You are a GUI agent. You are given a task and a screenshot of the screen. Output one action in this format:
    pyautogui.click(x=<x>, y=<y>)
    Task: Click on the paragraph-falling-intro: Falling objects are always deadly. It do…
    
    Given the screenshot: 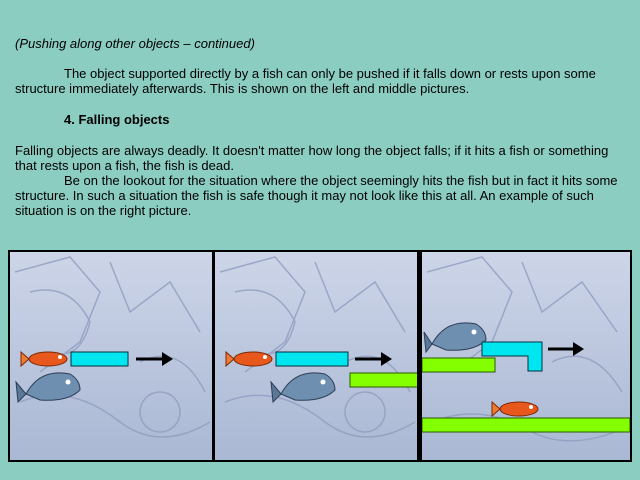 What is the action you would take?
    pyautogui.click(x=312, y=158)
    